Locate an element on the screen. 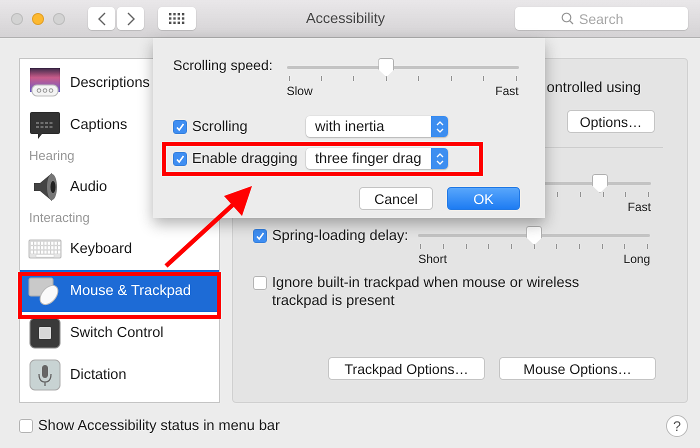 The image size is (700, 448). search-field: Search is located at coordinates (601, 18).